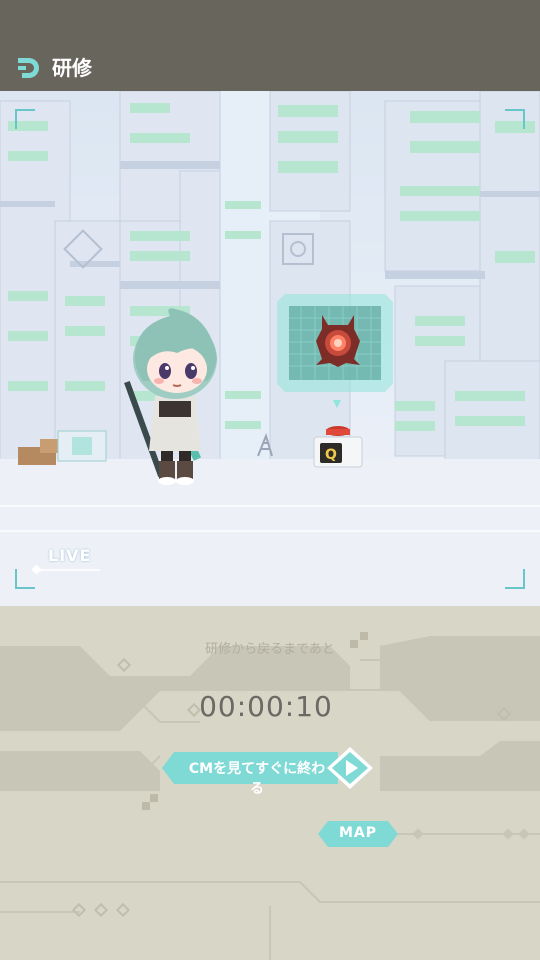  I want to click on app-logo-icon, so click(28, 68).